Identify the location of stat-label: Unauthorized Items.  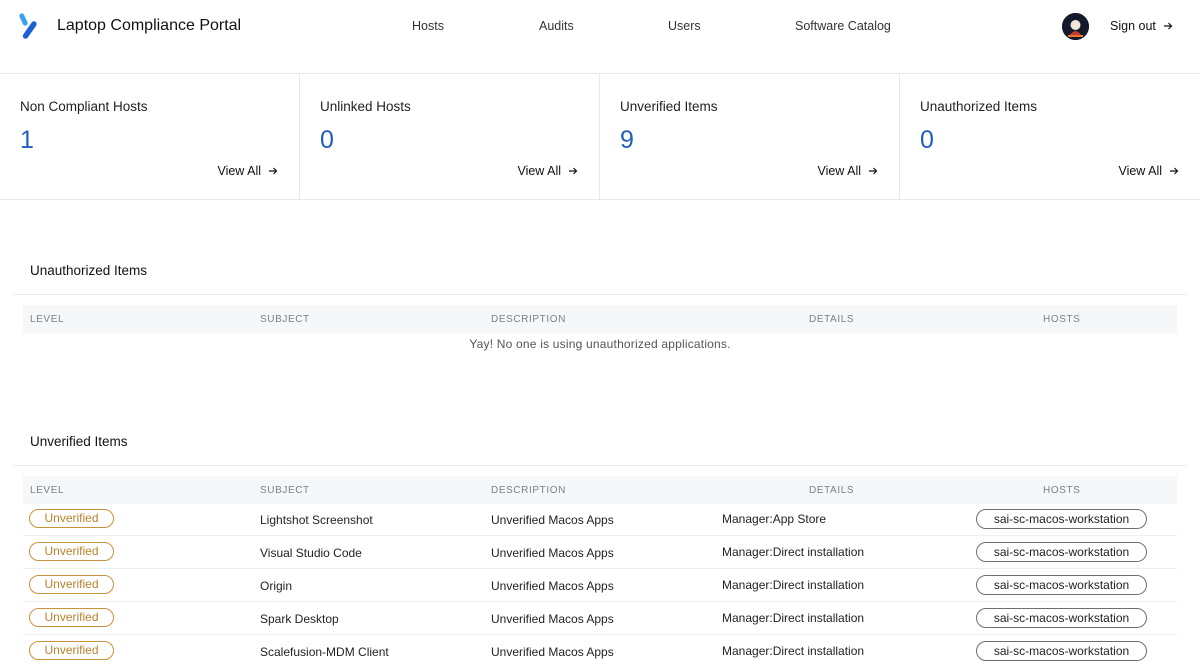
(979, 106).